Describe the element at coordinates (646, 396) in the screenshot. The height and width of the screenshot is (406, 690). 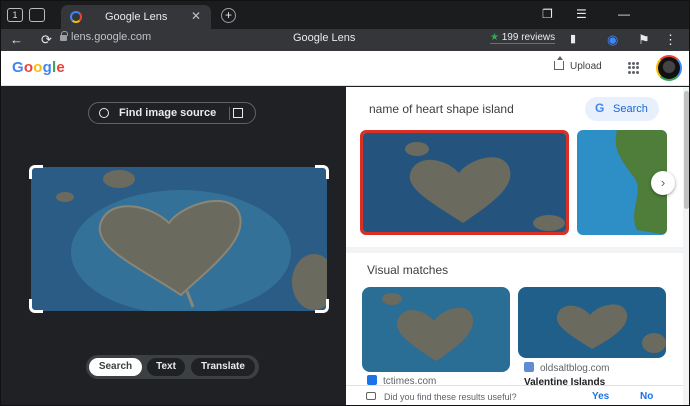
I see `feedback-no-button: No` at that location.